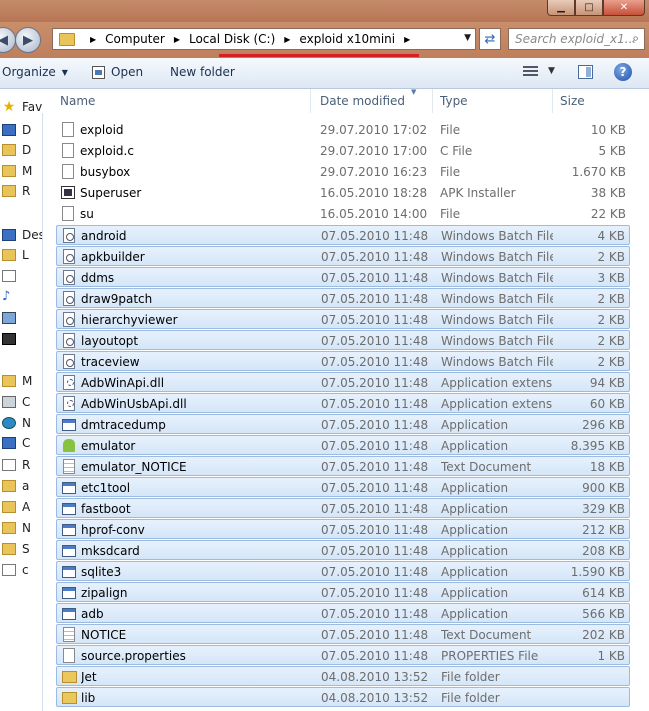  Describe the element at coordinates (35, 72) in the screenshot. I see `organize-button: Organize ▼` at that location.